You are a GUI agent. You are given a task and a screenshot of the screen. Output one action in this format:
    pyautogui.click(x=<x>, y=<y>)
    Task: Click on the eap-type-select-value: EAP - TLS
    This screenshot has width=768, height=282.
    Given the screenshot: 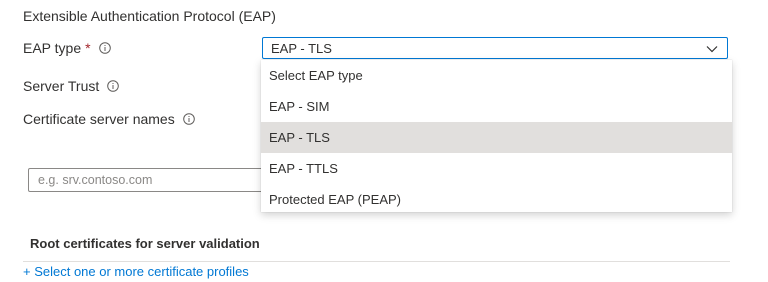 What is the action you would take?
    pyautogui.click(x=301, y=48)
    